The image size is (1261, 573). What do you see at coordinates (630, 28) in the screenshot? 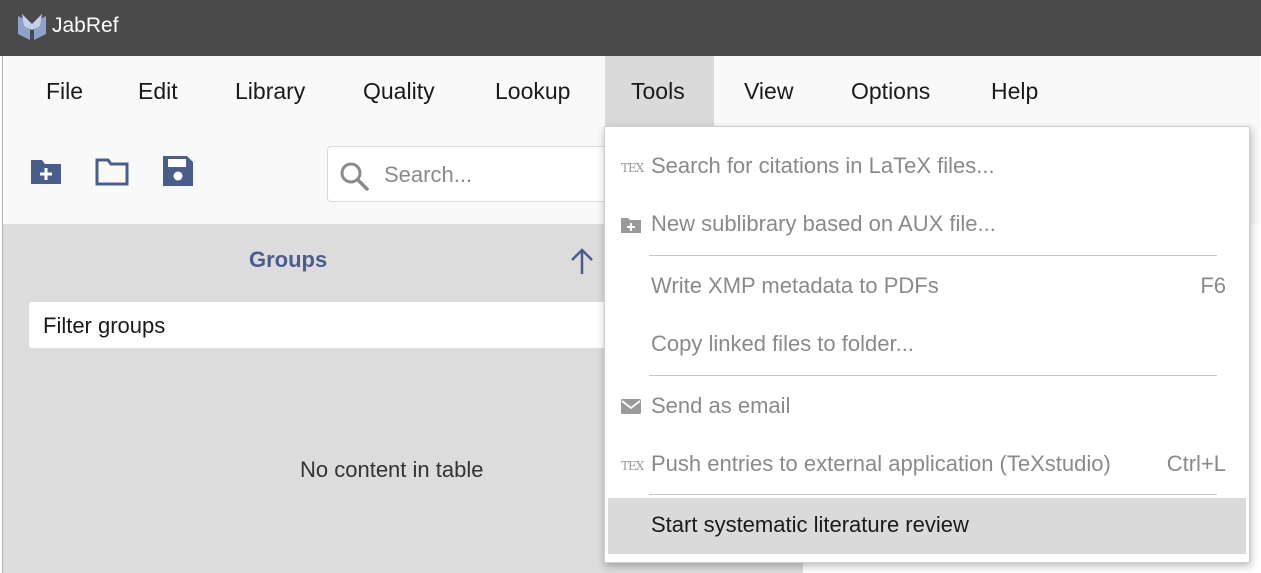
I see `title-bar: JabRef` at bounding box center [630, 28].